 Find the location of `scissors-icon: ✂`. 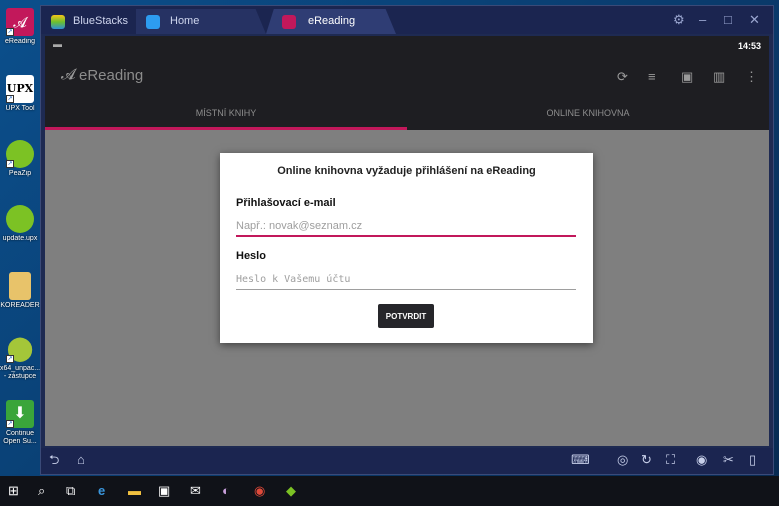

scissors-icon: ✂ is located at coordinates (728, 460).